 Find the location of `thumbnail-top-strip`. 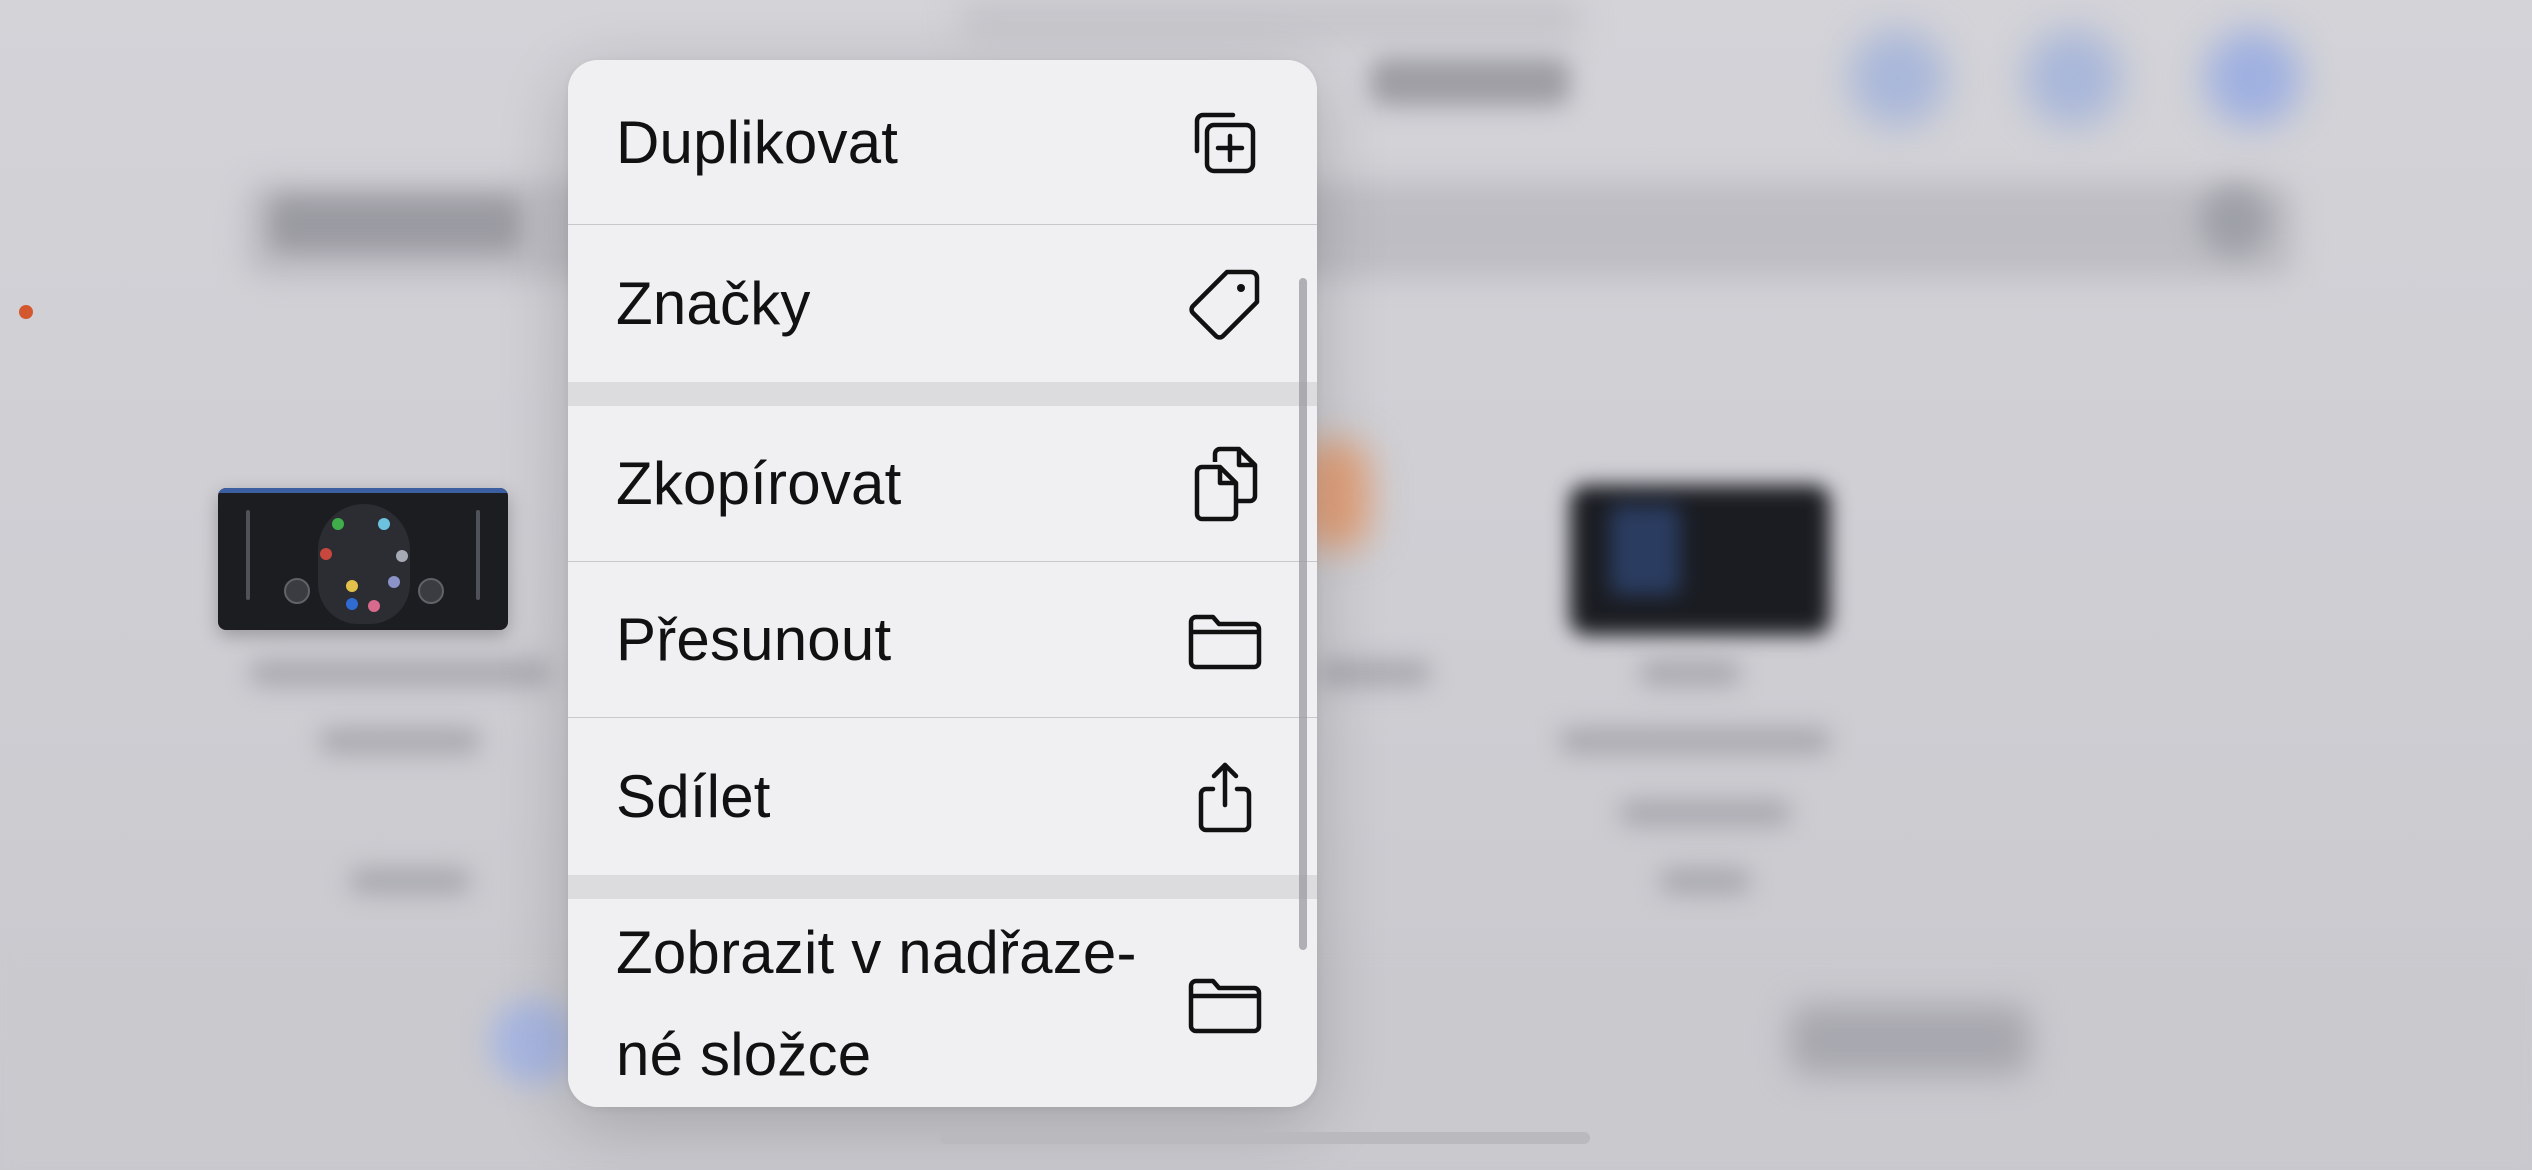

thumbnail-top-strip is located at coordinates (363, 490).